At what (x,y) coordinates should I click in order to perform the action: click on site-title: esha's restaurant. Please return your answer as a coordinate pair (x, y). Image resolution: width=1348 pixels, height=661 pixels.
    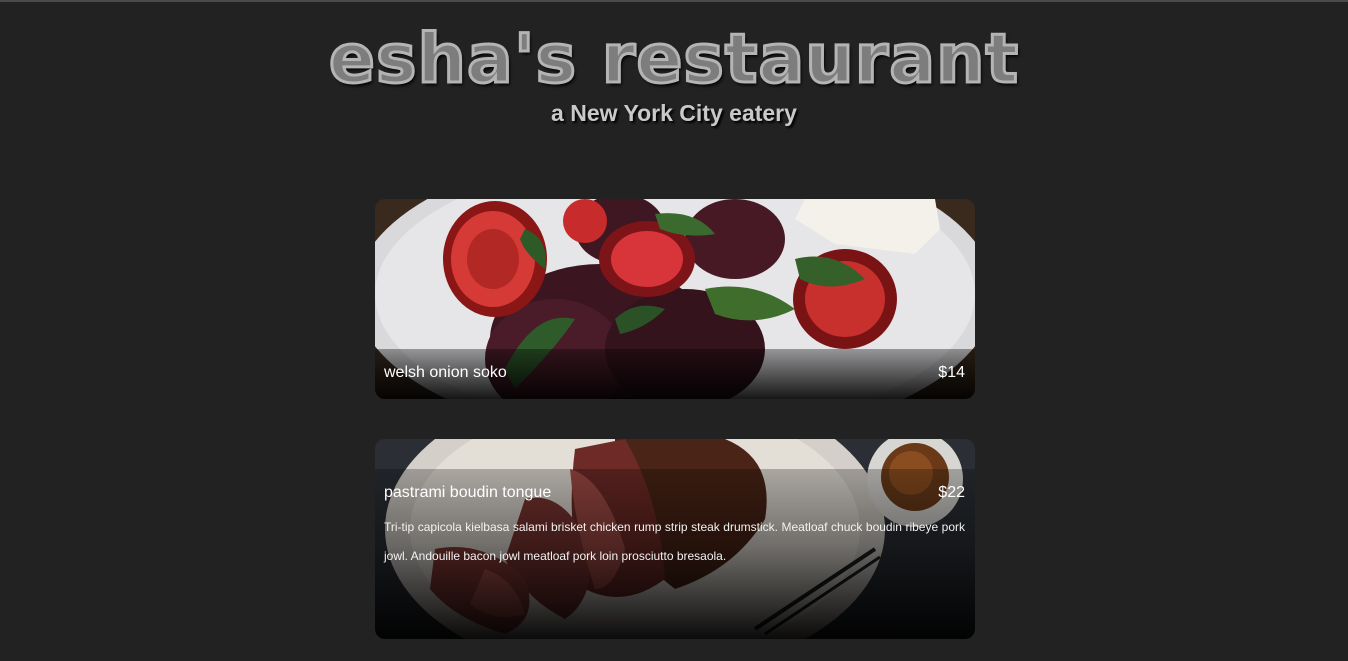
    Looking at the image, I should click on (673, 59).